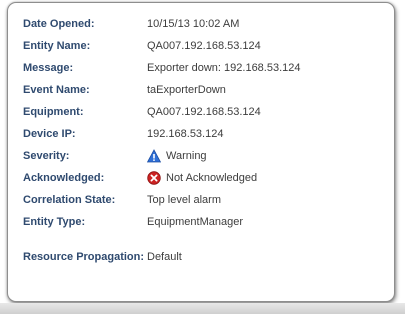  What do you see at coordinates (203, 257) in the screenshot?
I see `detail-row-resource-propagation: Resource Propagation: Default` at bounding box center [203, 257].